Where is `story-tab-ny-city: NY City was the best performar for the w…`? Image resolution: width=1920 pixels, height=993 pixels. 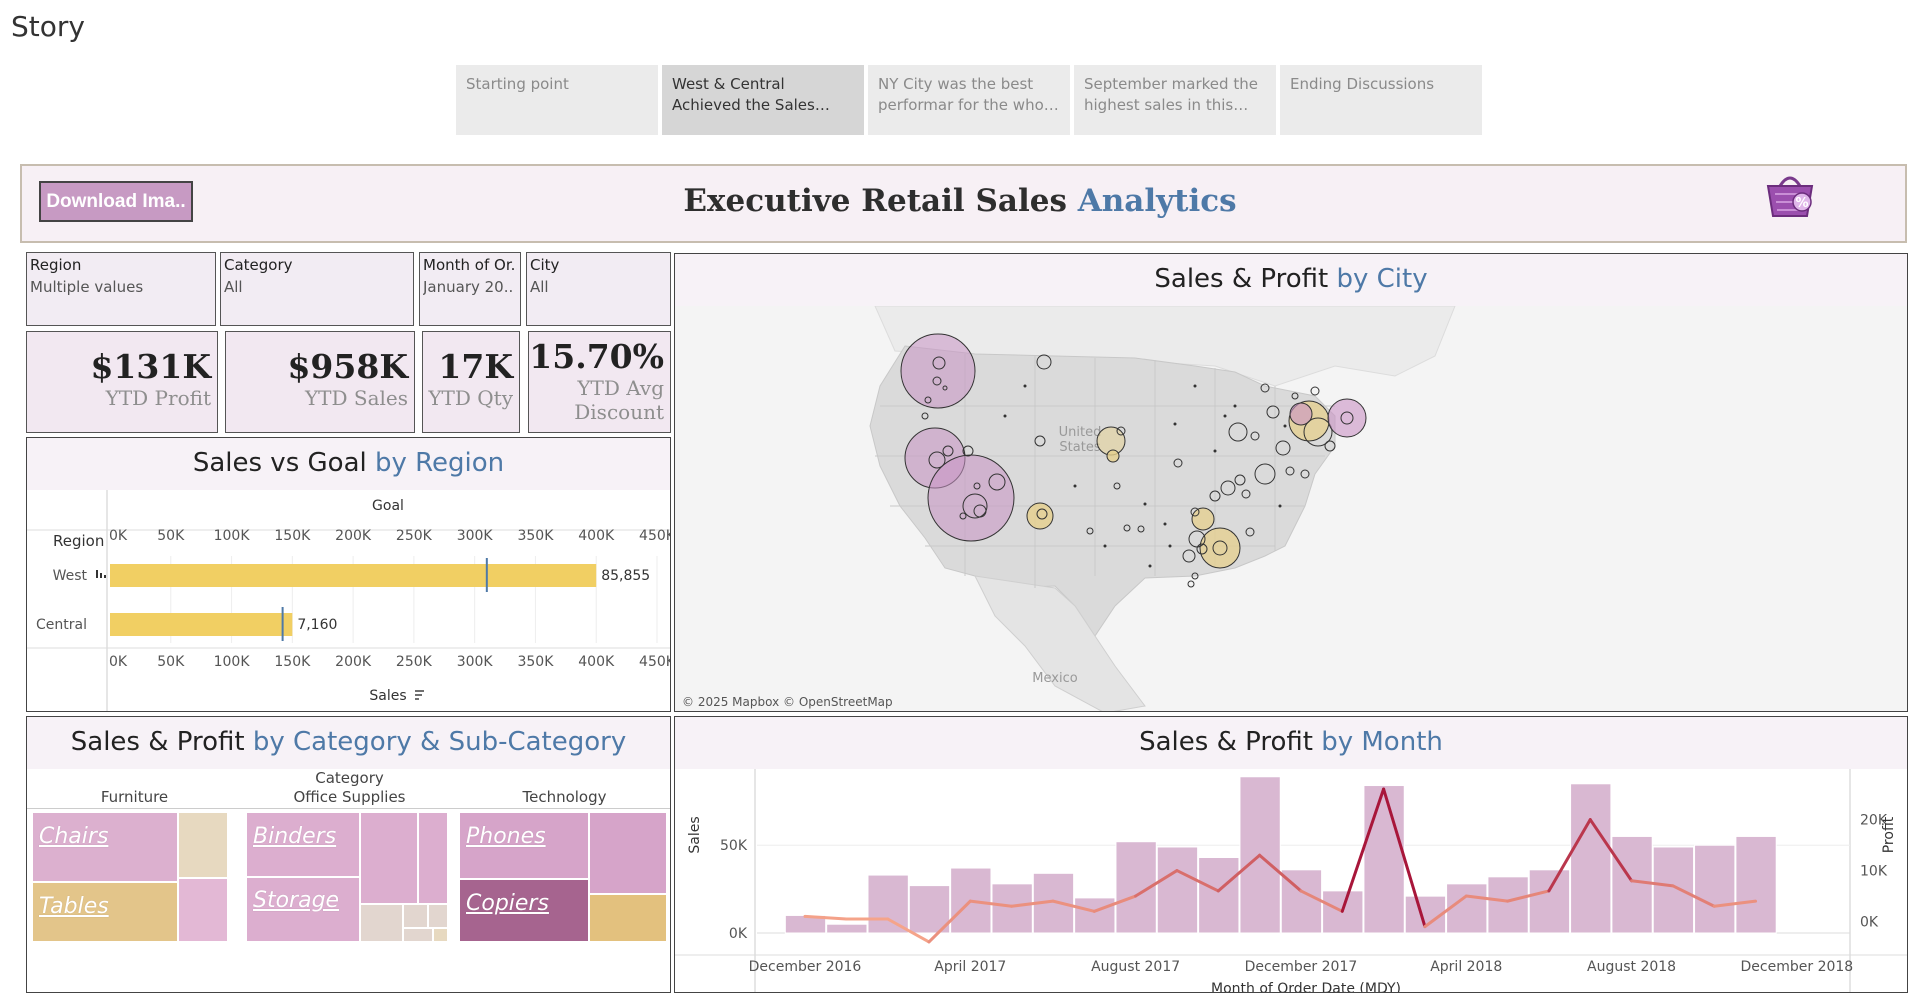 story-tab-ny-city: NY City was the best performar for the w… is located at coordinates (969, 100).